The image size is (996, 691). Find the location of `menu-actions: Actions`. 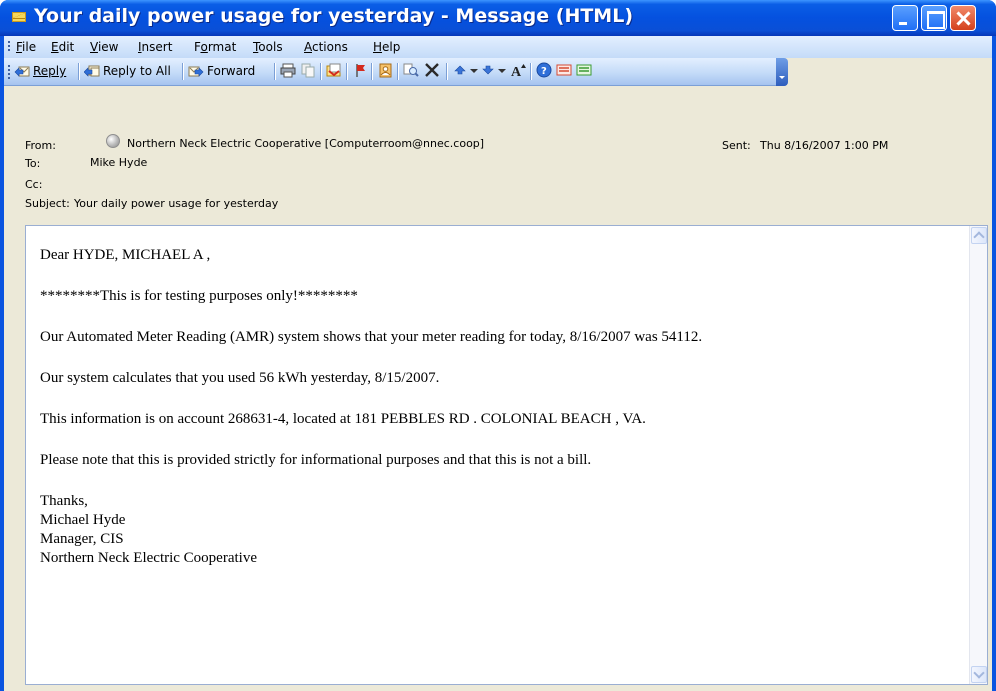

menu-actions: Actions is located at coordinates (326, 47).